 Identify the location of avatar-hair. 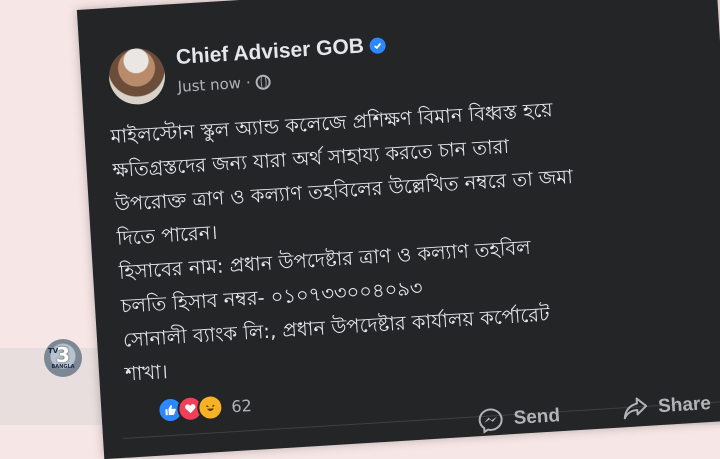
(137, 76).